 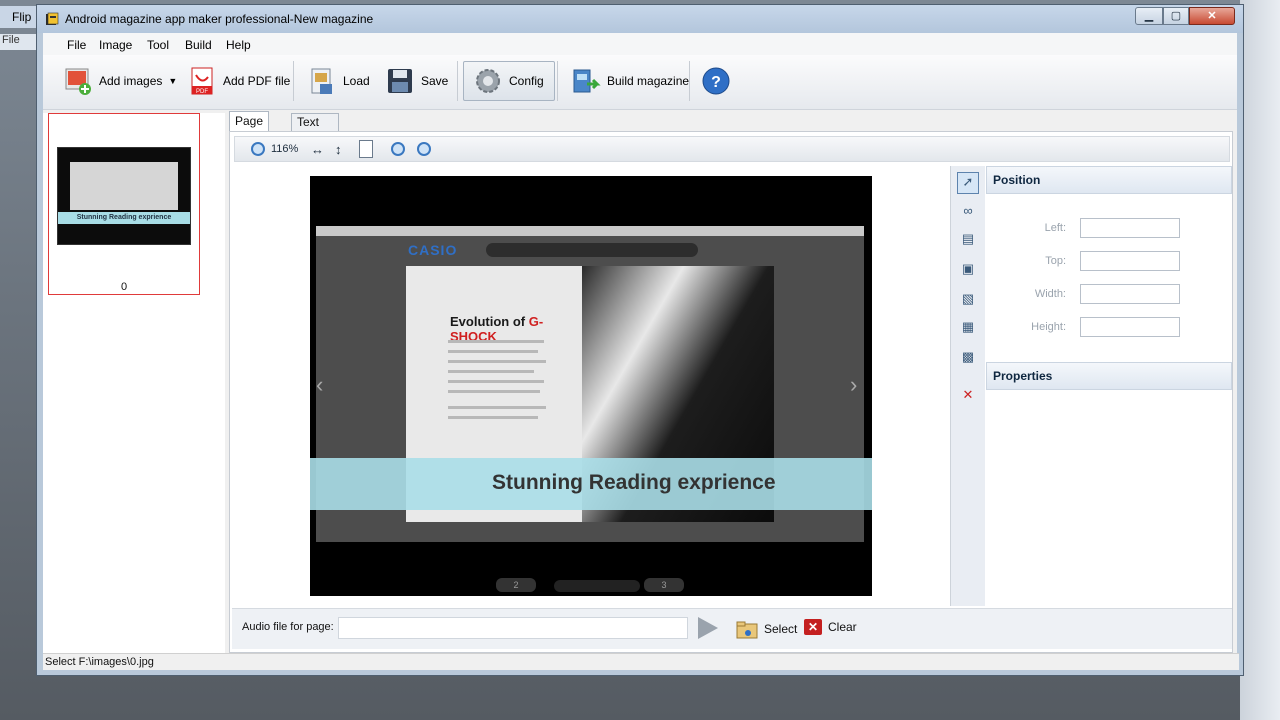 What do you see at coordinates (288, 627) in the screenshot?
I see `audio-label: Audio file for page:` at bounding box center [288, 627].